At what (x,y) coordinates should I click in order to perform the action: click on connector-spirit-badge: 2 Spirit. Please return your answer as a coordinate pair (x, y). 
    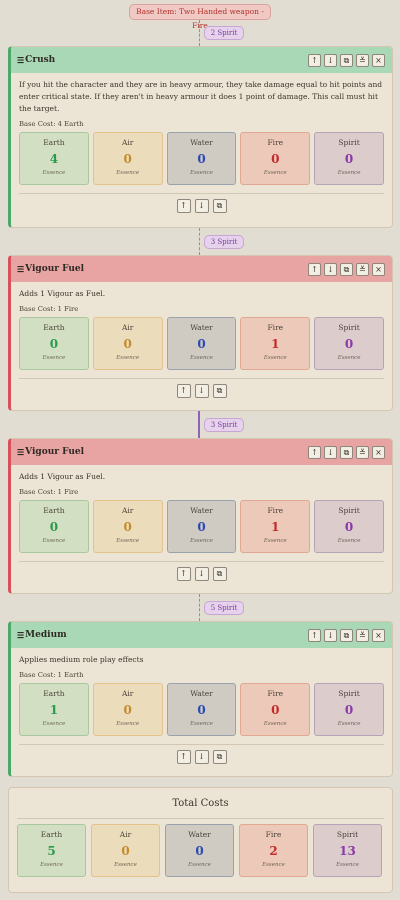
    Looking at the image, I should click on (224, 33).